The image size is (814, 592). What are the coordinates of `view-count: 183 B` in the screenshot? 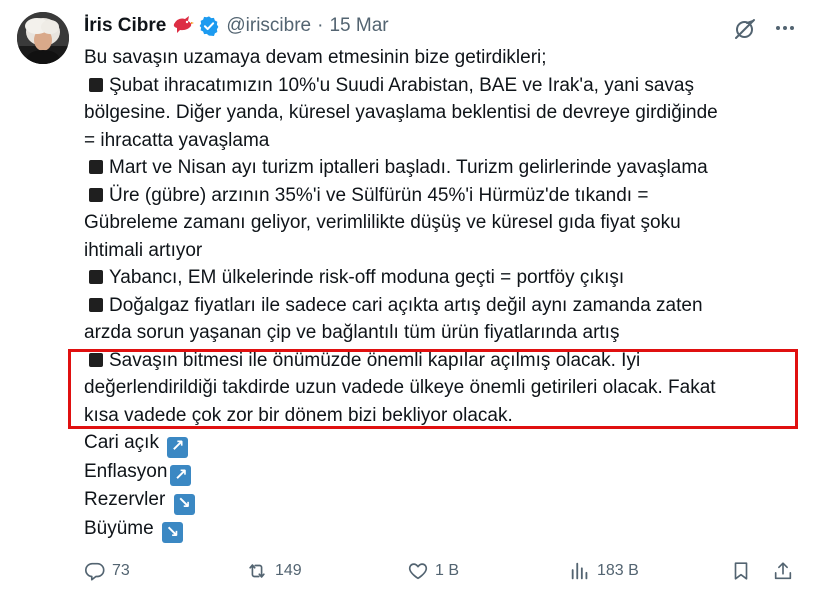 It's located at (618, 570).